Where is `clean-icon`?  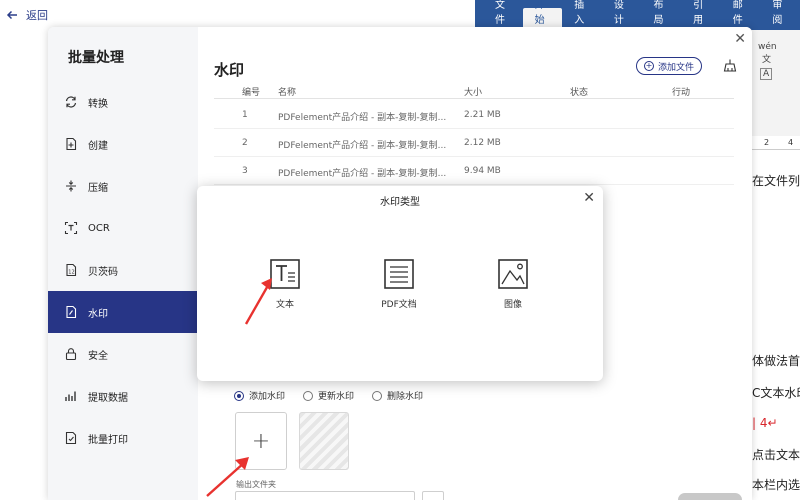
clean-icon is located at coordinates (730, 66).